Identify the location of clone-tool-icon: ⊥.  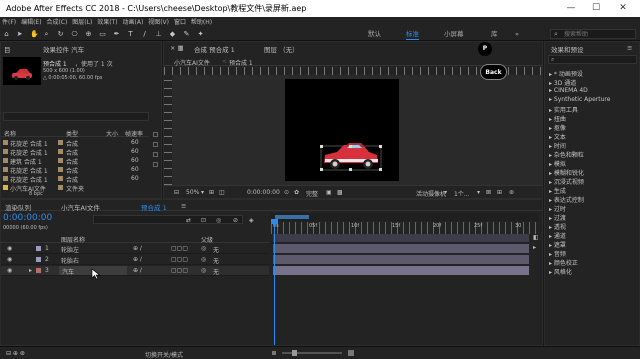
(158, 34).